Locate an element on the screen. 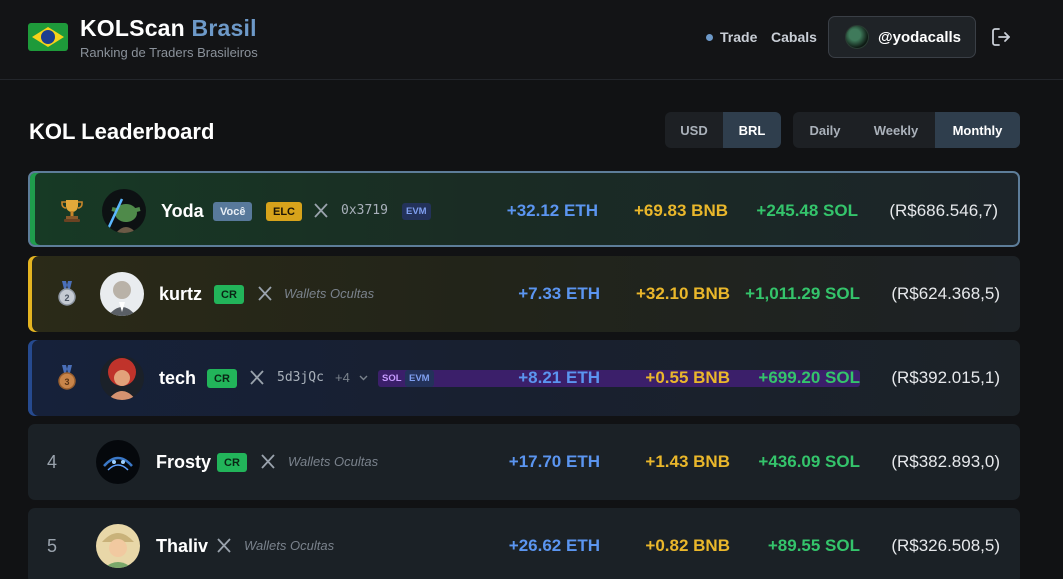 The height and width of the screenshot is (579, 1063). trader-name: Yoda is located at coordinates (182, 211).